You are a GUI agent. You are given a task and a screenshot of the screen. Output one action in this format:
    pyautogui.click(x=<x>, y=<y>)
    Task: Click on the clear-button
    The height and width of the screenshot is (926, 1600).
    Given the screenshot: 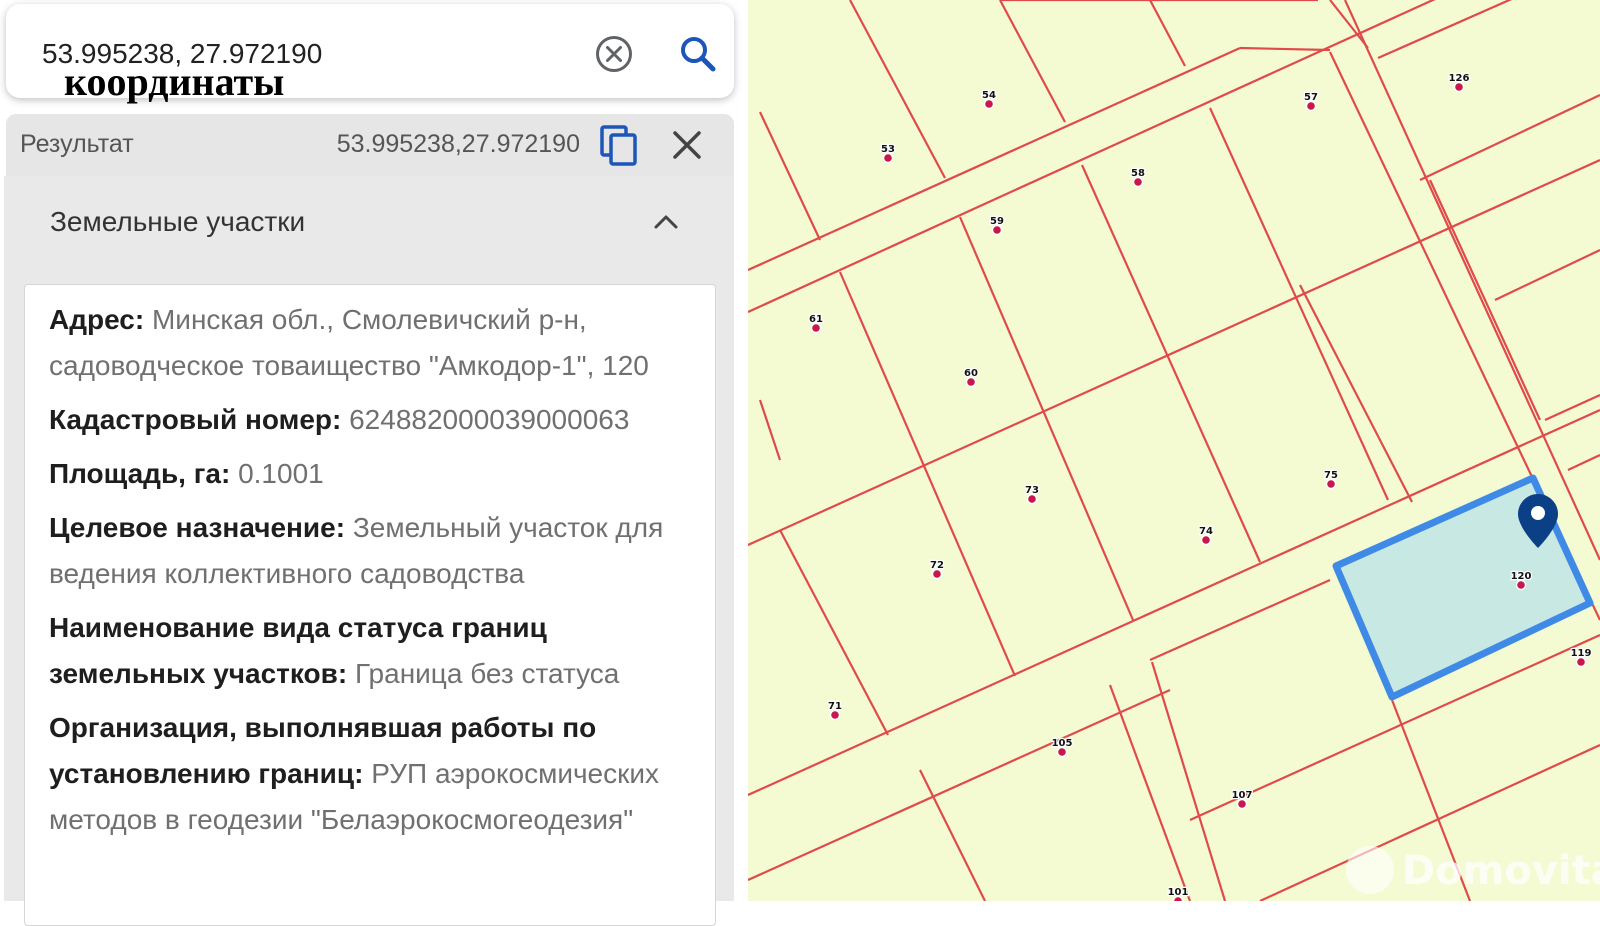 What is the action you would take?
    pyautogui.click(x=614, y=54)
    